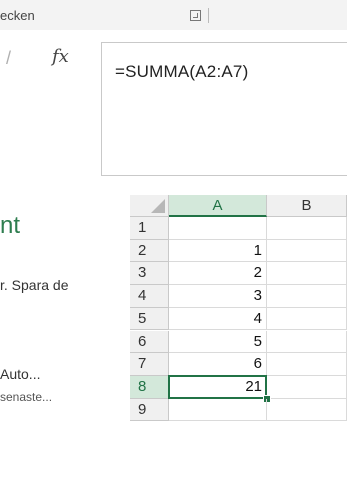 Image resolution: width=347 pixels, height=478 pixels. What do you see at coordinates (218, 387) in the screenshot?
I see `cell-a8: 21` at bounding box center [218, 387].